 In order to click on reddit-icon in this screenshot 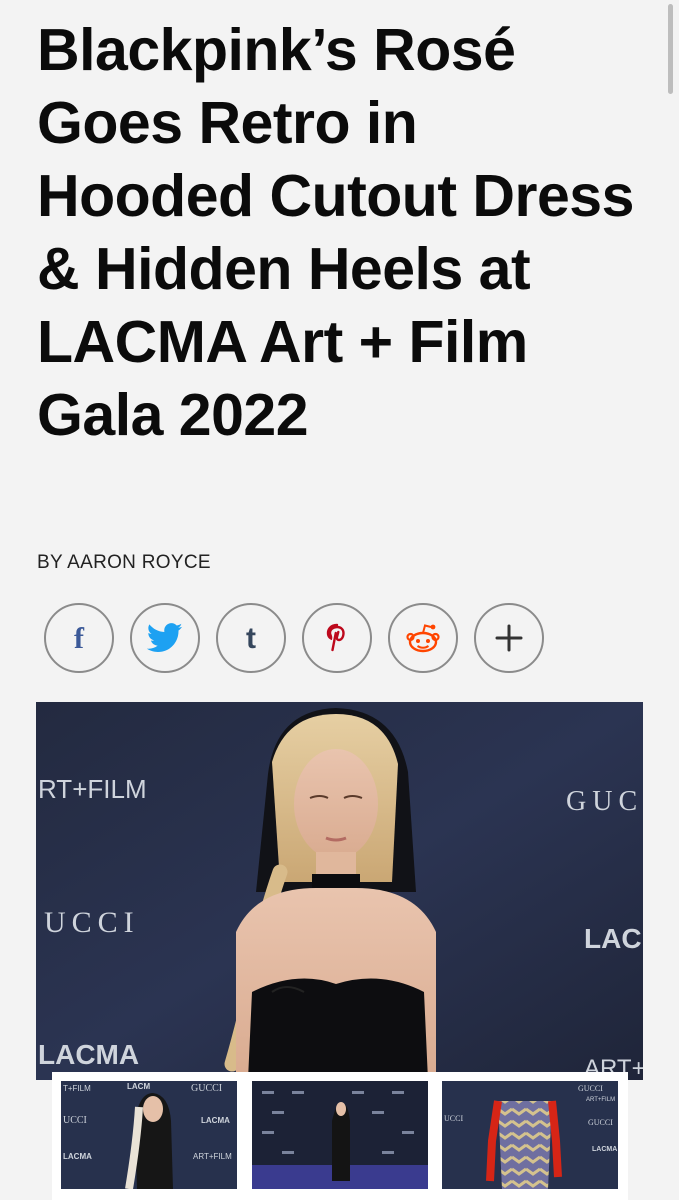, I will do `click(423, 638)`.